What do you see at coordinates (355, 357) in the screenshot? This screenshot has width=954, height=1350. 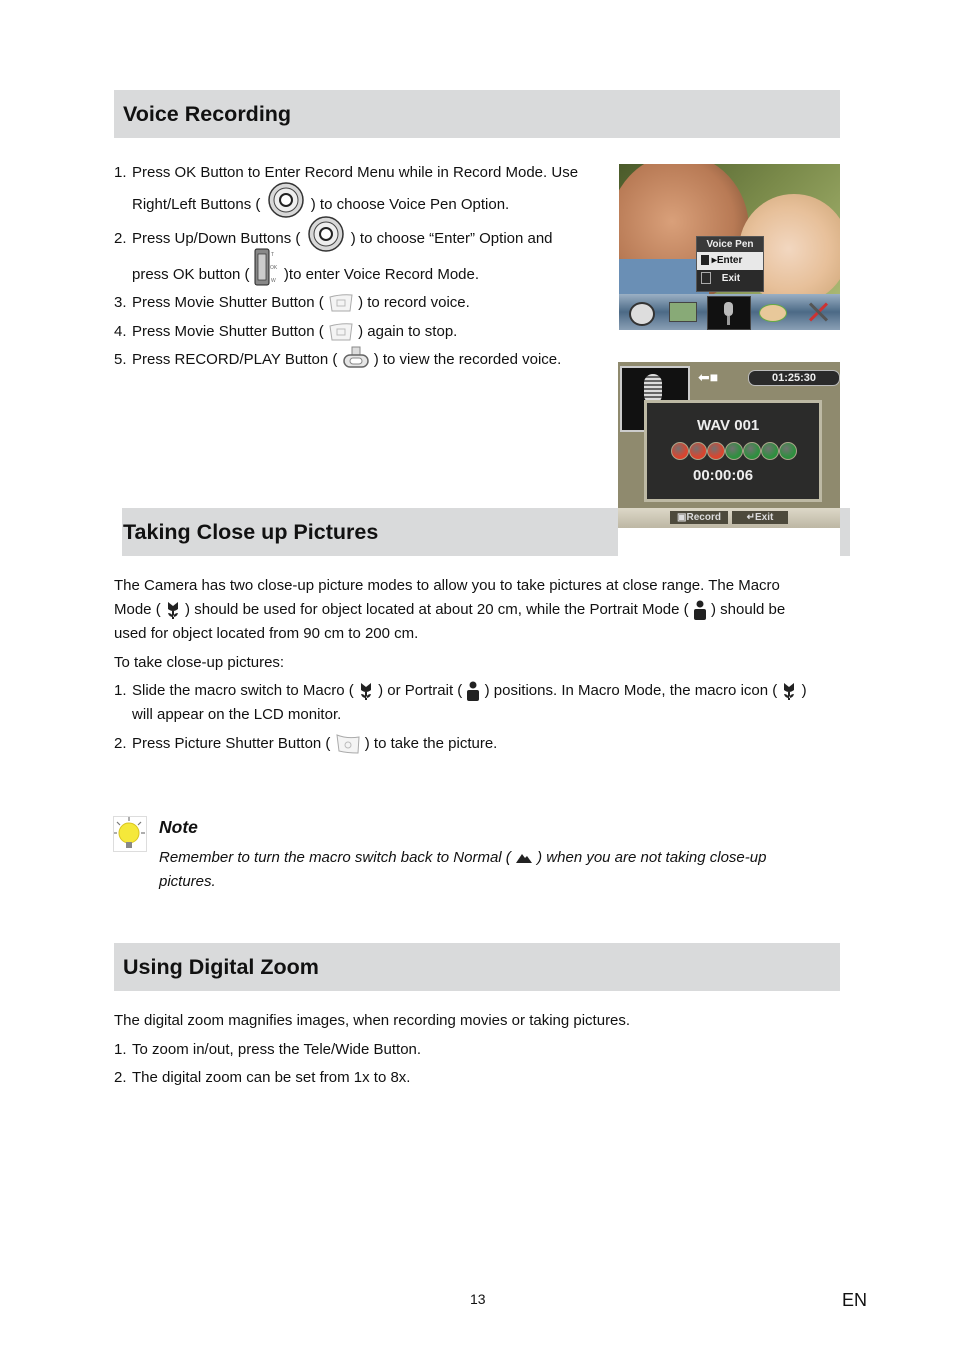 I see `record-play-button-icon` at bounding box center [355, 357].